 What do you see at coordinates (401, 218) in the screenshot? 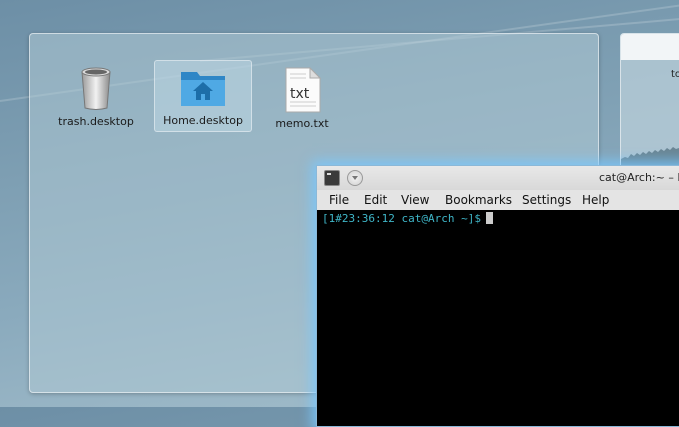
I see `shell-prompt: [1#23:36:12 cat@Arch ~]$` at bounding box center [401, 218].